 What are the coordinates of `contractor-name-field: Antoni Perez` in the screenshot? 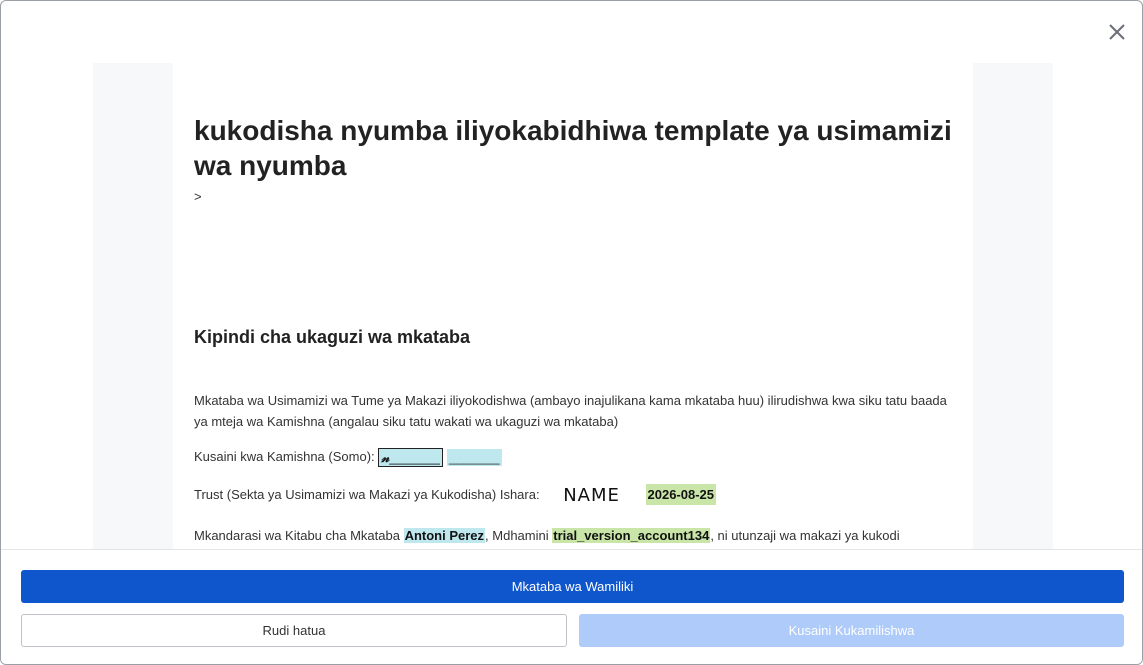 It's located at (444, 535).